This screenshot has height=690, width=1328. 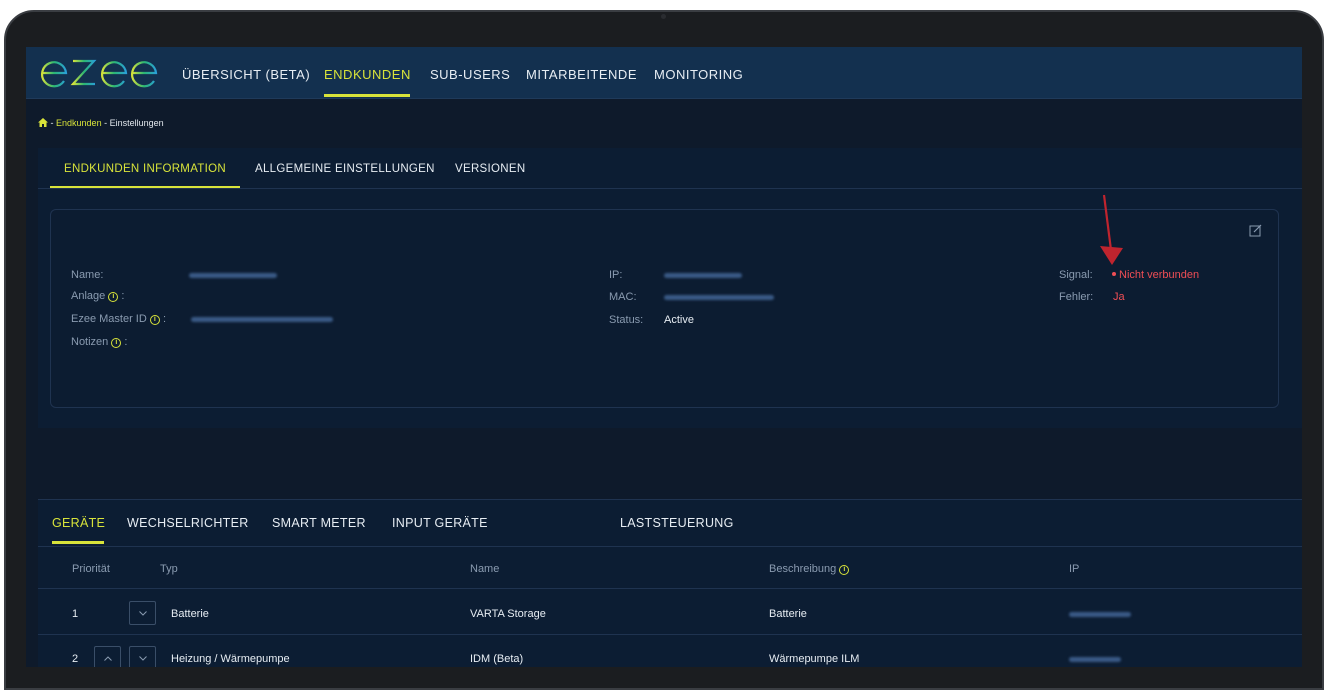 What do you see at coordinates (616, 275) in the screenshot?
I see `ip-label: IP:` at bounding box center [616, 275].